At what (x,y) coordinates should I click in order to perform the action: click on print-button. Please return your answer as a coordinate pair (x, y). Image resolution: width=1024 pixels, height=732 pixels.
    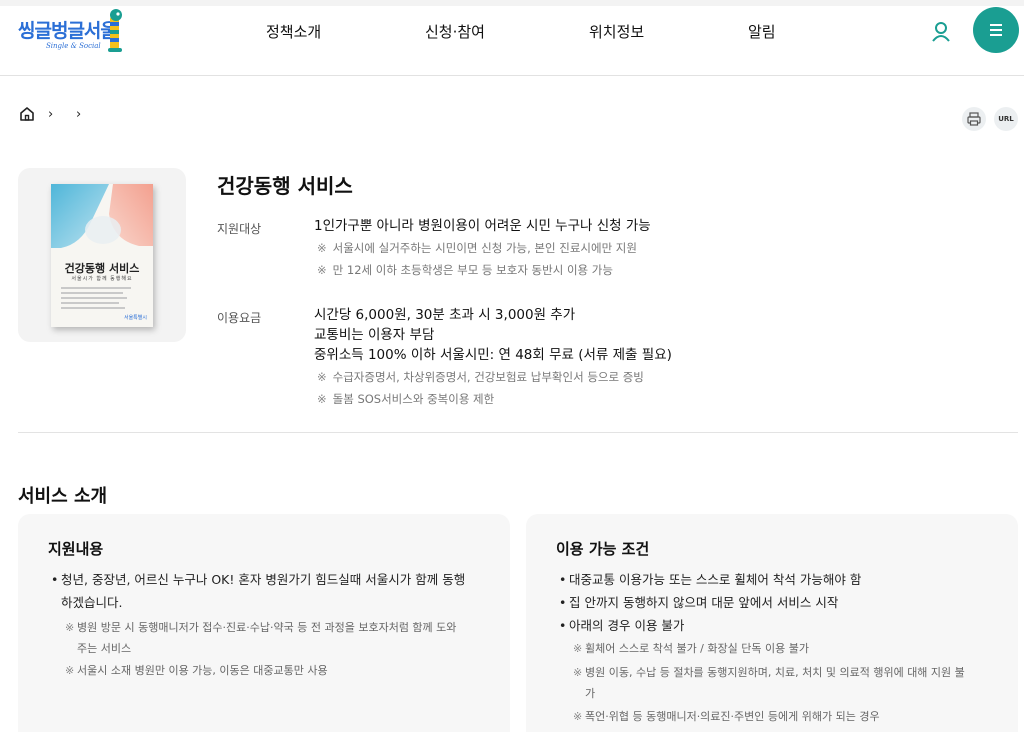
    Looking at the image, I should click on (974, 119).